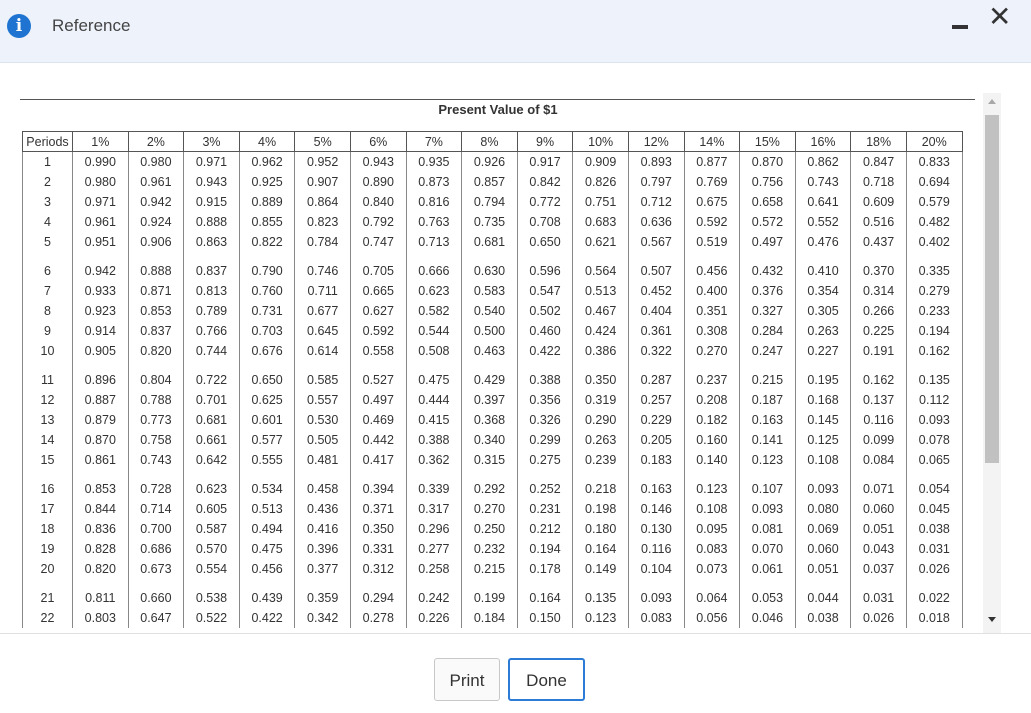 This screenshot has height=713, width=1031. Describe the element at coordinates (546, 679) in the screenshot. I see `done-button: Done` at that location.